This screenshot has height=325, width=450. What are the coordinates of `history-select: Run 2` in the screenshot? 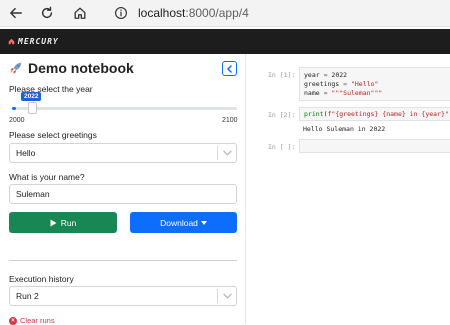 It's located at (123, 296).